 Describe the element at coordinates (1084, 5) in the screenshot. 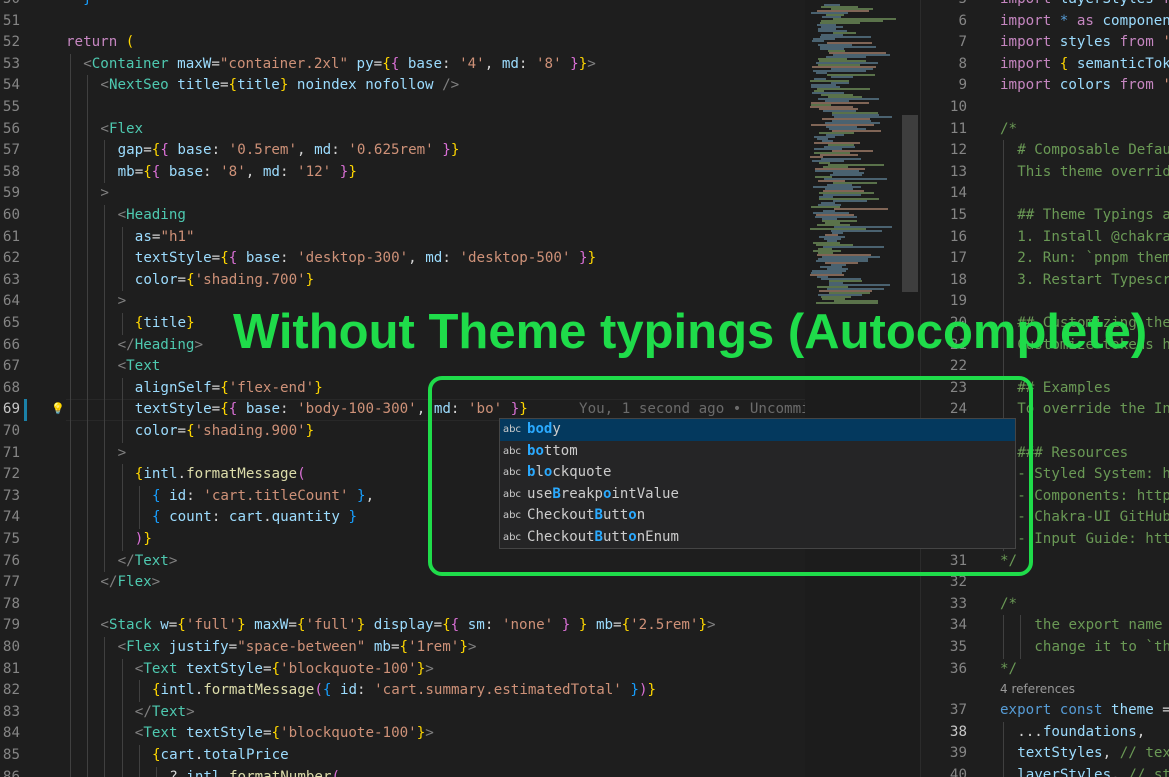

I see `code-text: import layerStyles from './layerStyles'` at that location.